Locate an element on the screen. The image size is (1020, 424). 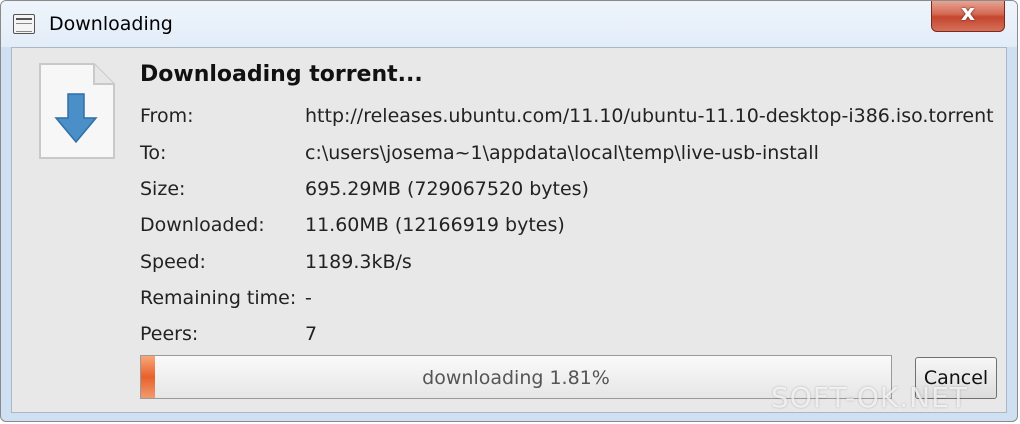
download-document-icon is located at coordinates (77, 111).